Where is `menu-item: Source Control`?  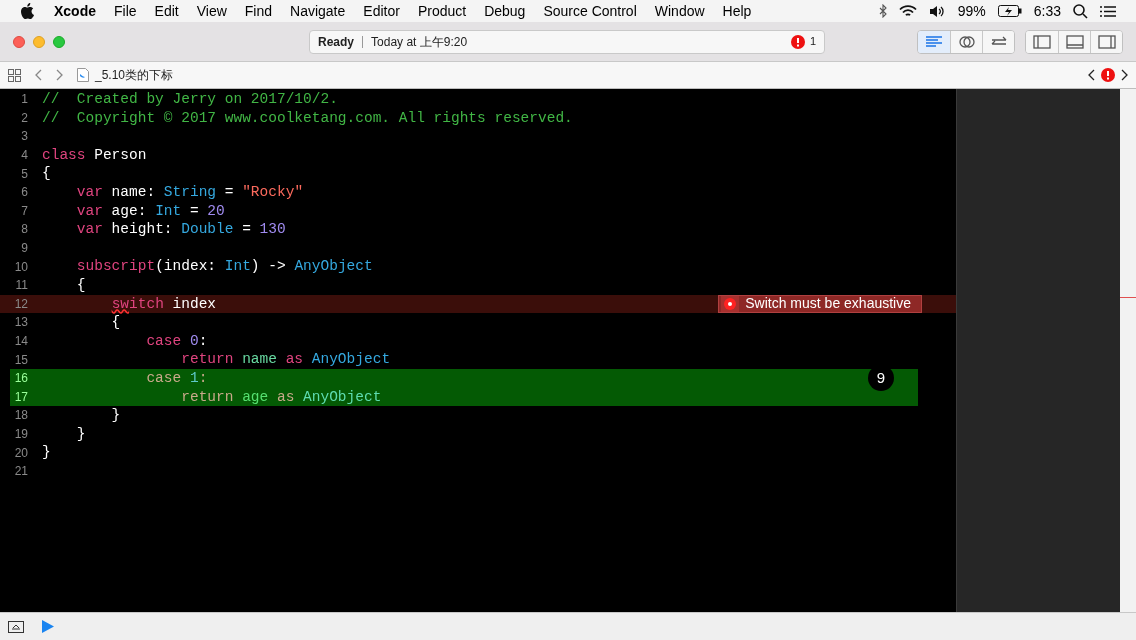 menu-item: Source Control is located at coordinates (590, 11).